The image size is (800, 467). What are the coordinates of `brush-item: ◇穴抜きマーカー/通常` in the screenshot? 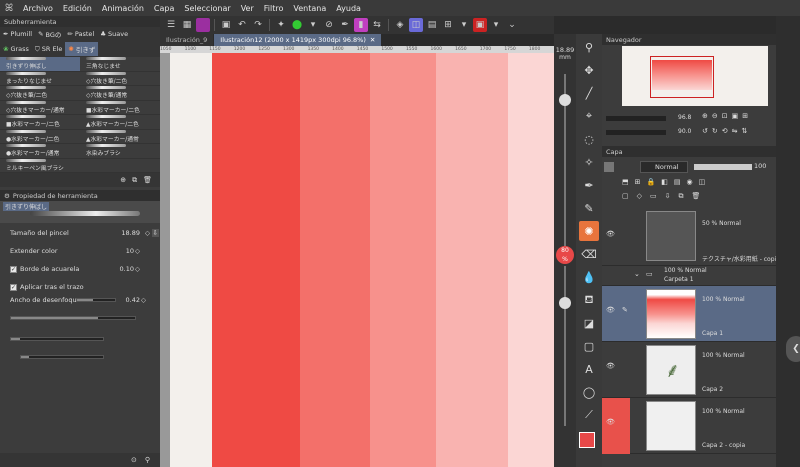 It's located at (40, 107).